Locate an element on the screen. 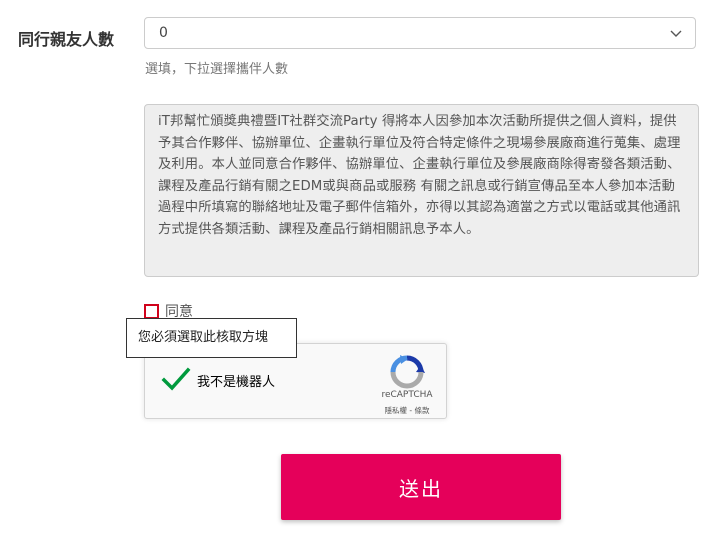  recaptcha-brand: reCAPTCHA is located at coordinates (407, 395).